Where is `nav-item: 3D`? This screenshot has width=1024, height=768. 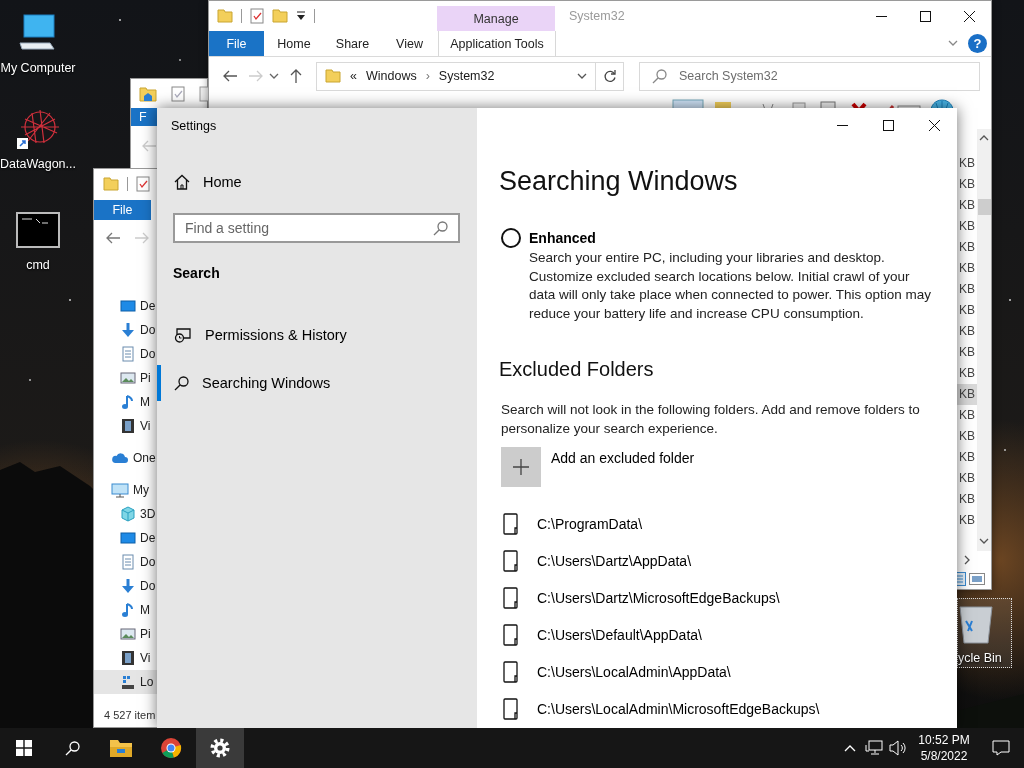 nav-item: 3D is located at coordinates (125, 514).